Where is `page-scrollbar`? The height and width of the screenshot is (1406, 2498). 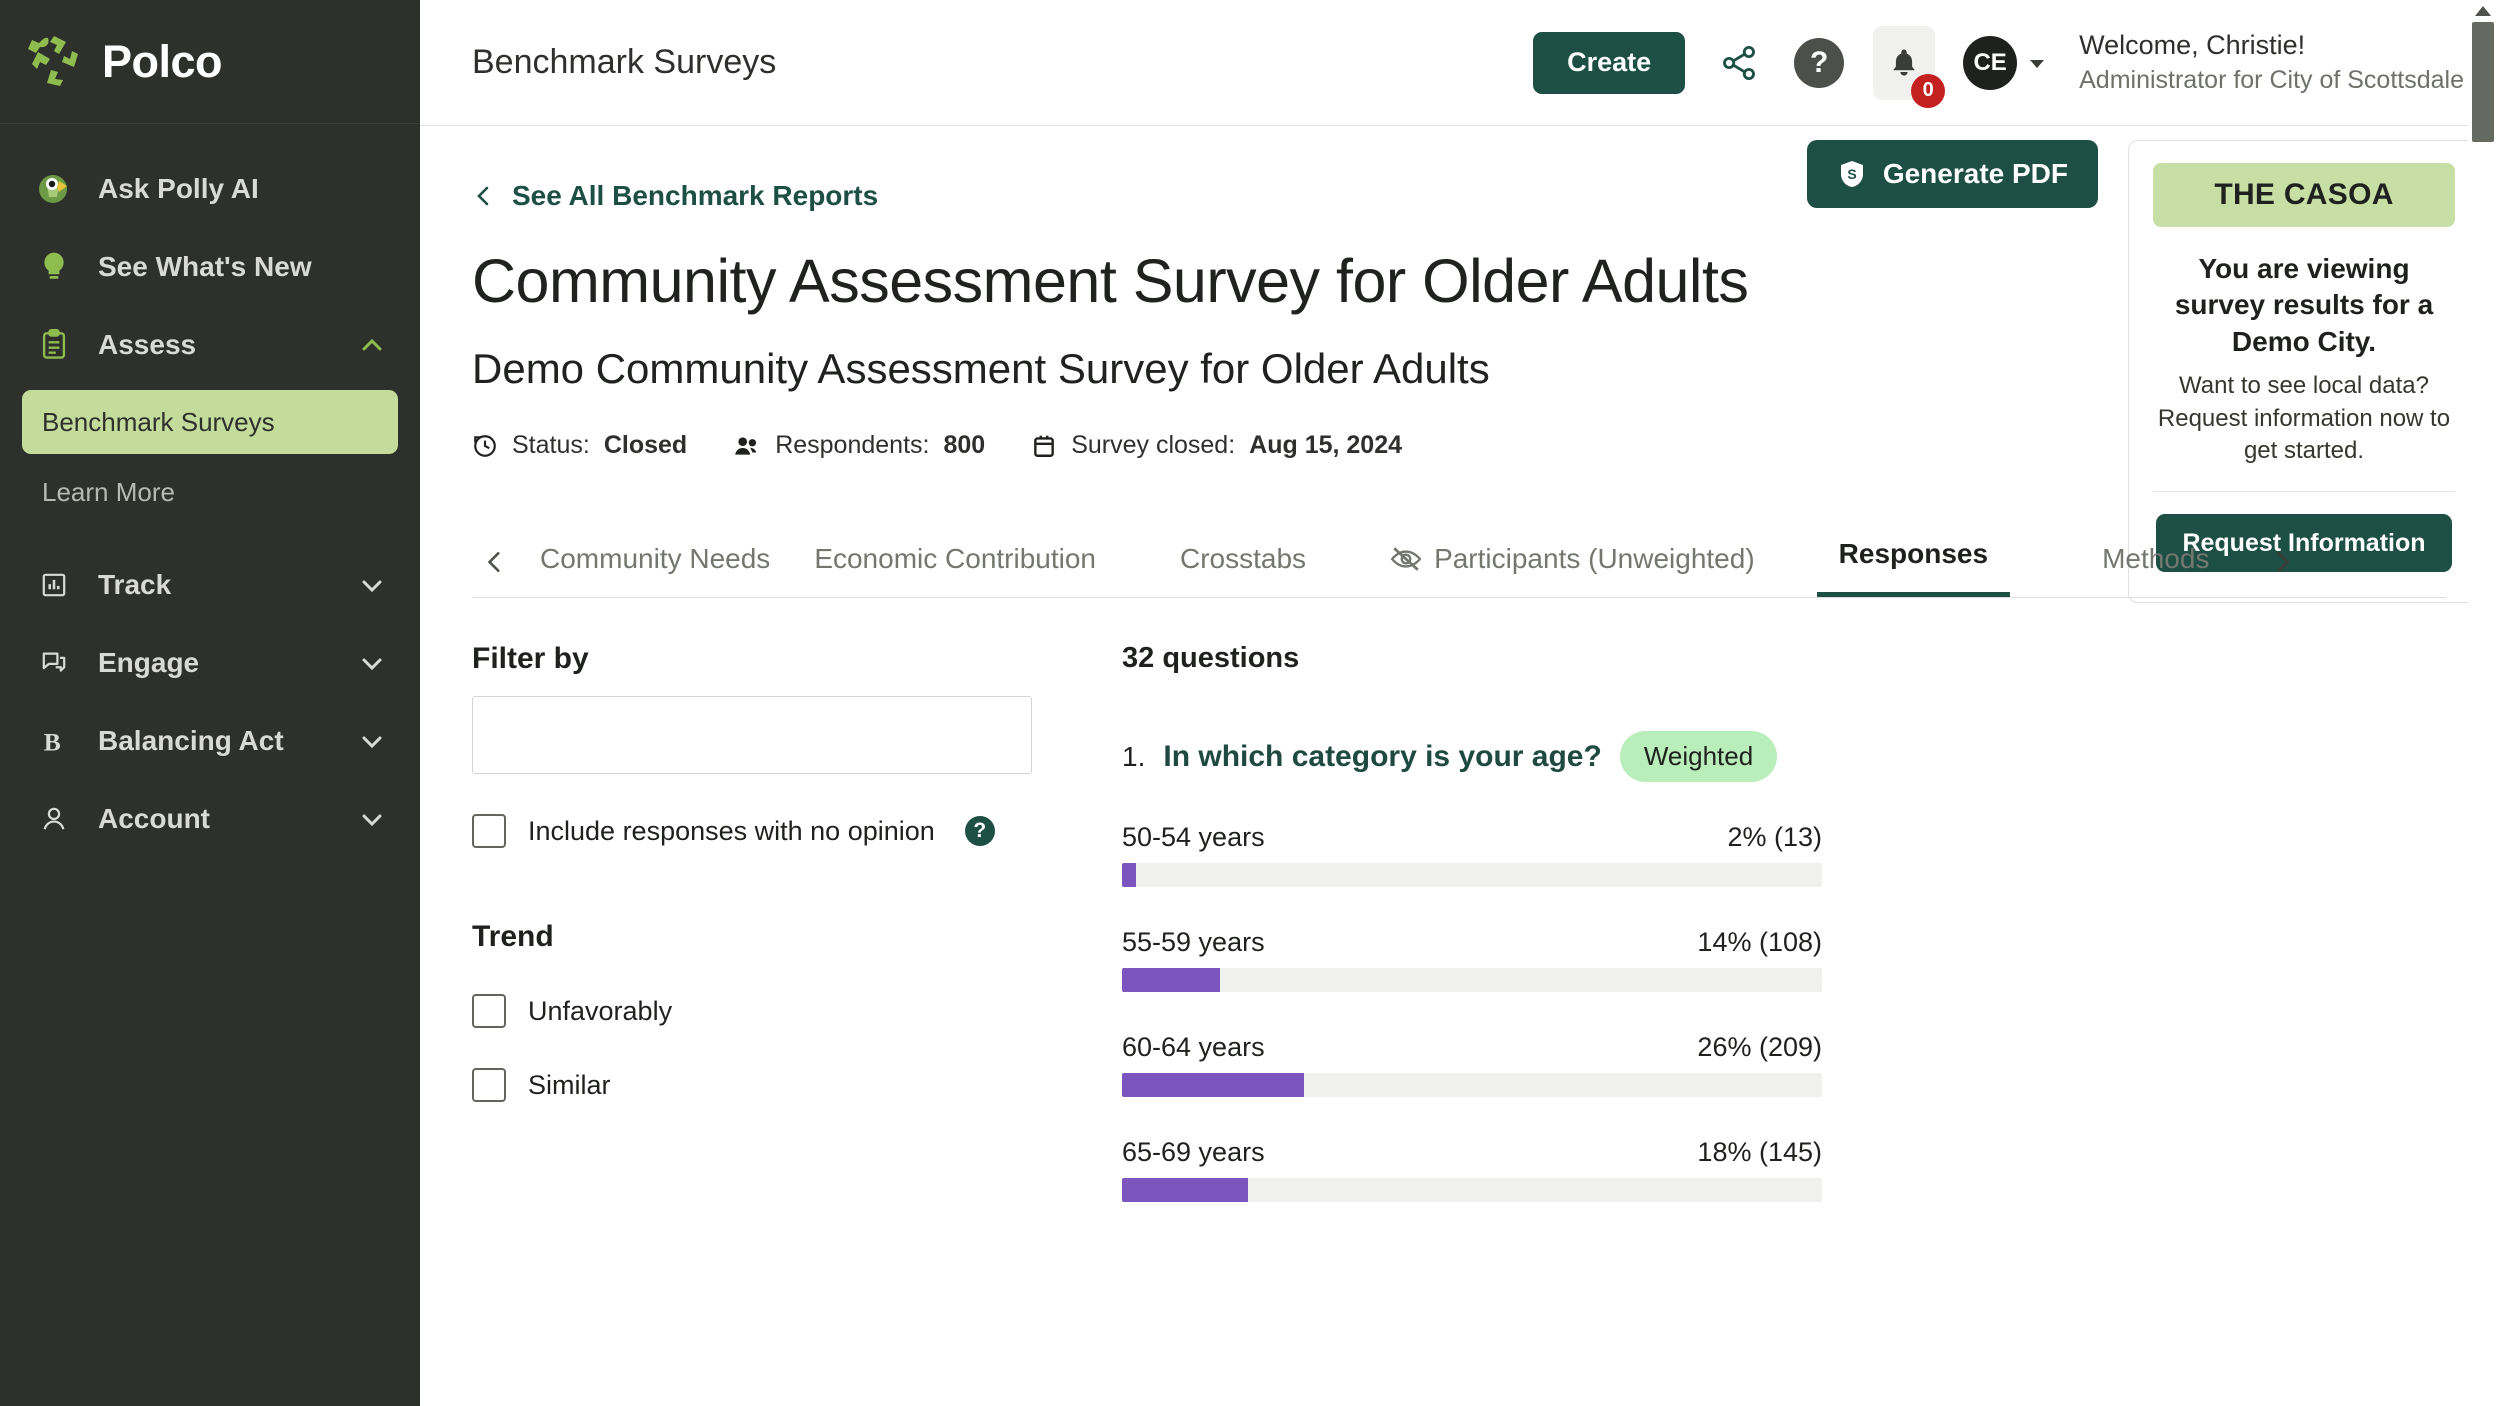 page-scrollbar is located at coordinates (2483, 703).